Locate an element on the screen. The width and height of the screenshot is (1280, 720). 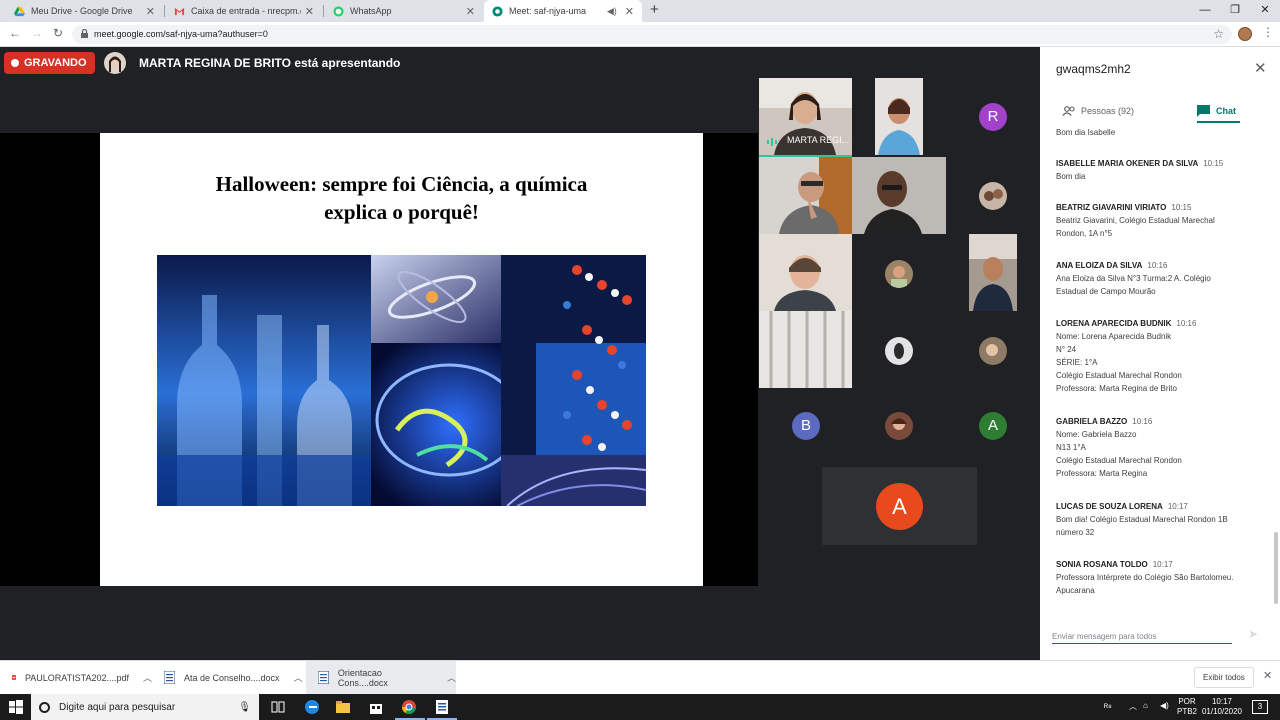
tab-gmail: Caixa de entrada - nrecpm.eja@g ✕ is located at coordinates (244, 11).